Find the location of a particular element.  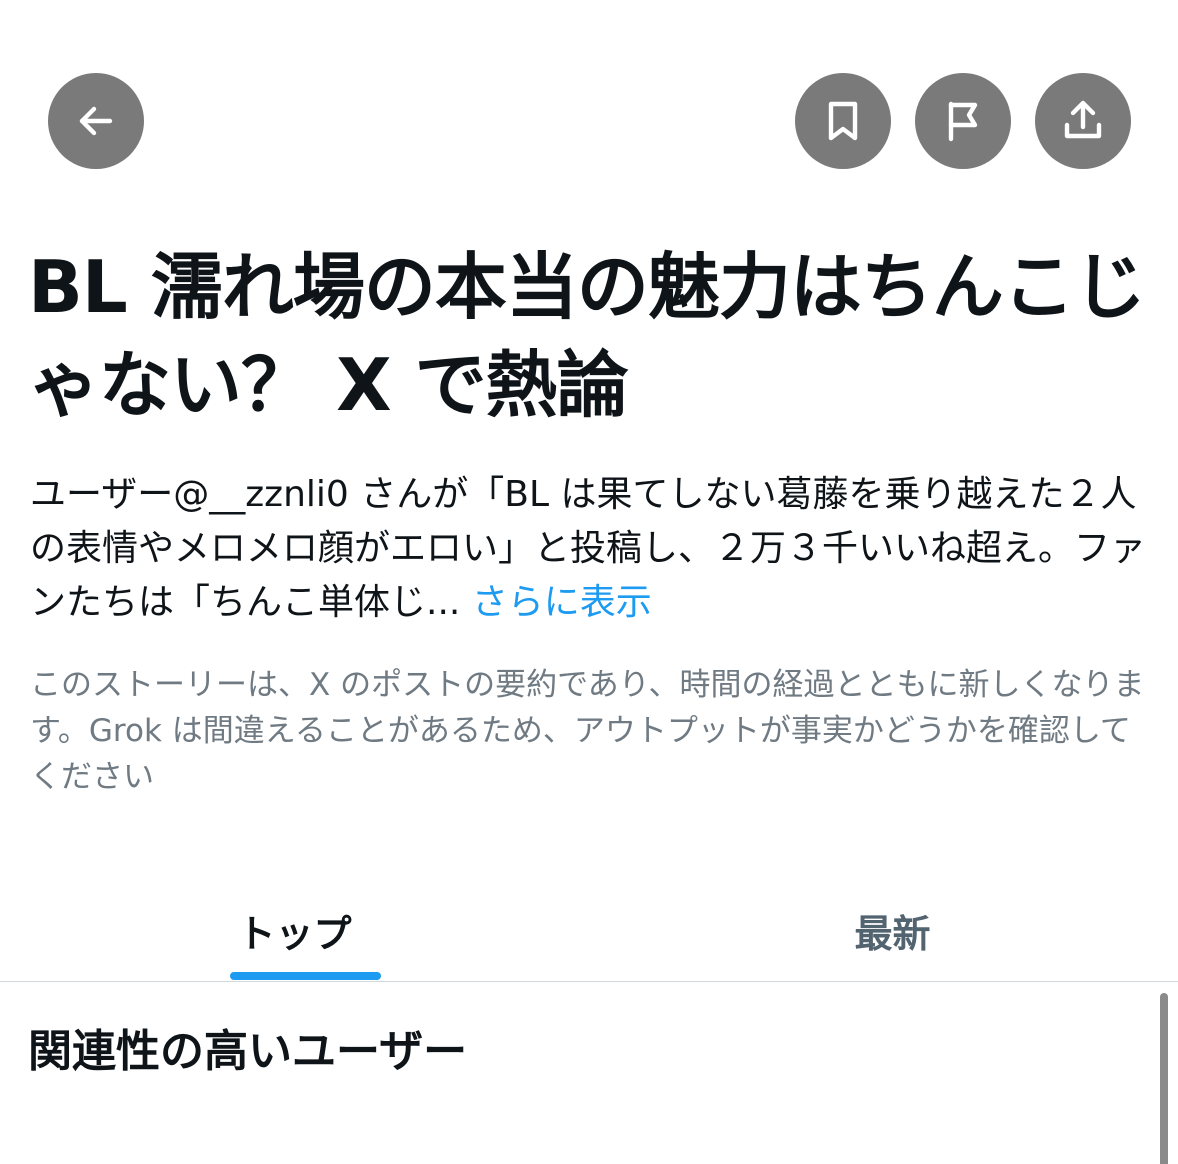

show-more-link: さらに表示 is located at coordinates (562, 602).